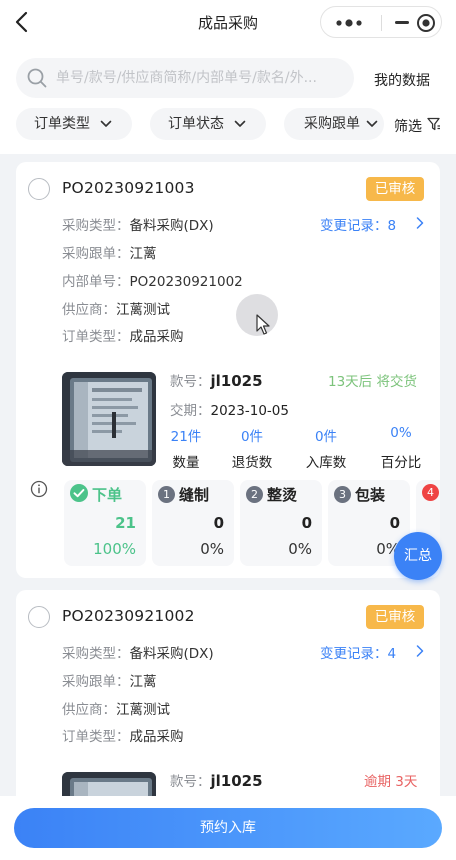 This screenshot has width=456, height=860. I want to click on order-status-dropdown: 订单状态, so click(208, 124).